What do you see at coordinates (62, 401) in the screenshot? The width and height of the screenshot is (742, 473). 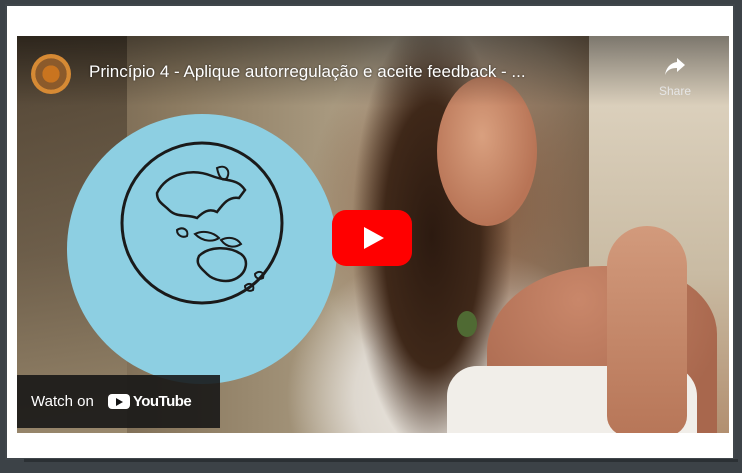 I see `watch-on-label: Watch on` at bounding box center [62, 401].